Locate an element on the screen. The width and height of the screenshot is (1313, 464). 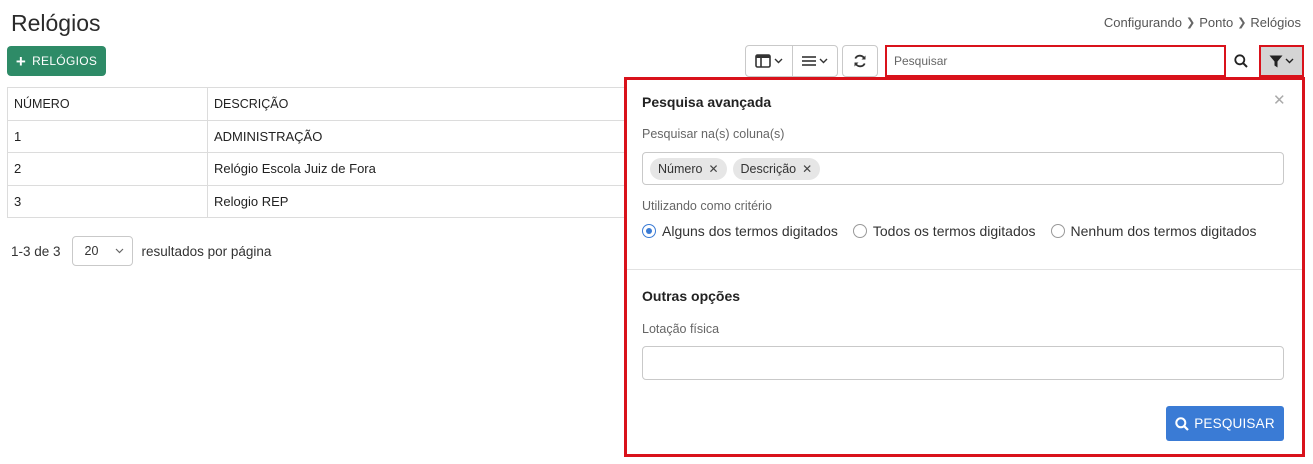
column-header-descricao: DESCRIÇÃO is located at coordinates (427, 104).